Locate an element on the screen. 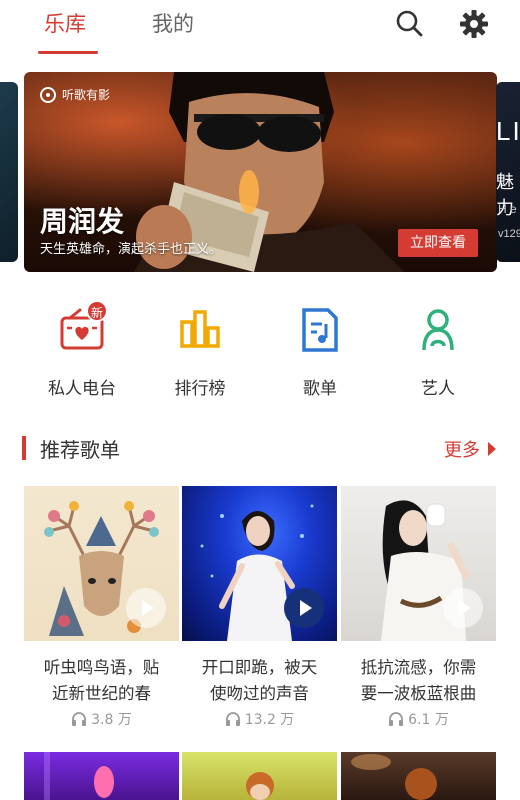  playlist-title-line: 抵抗流感，你需 is located at coordinates (418, 667).